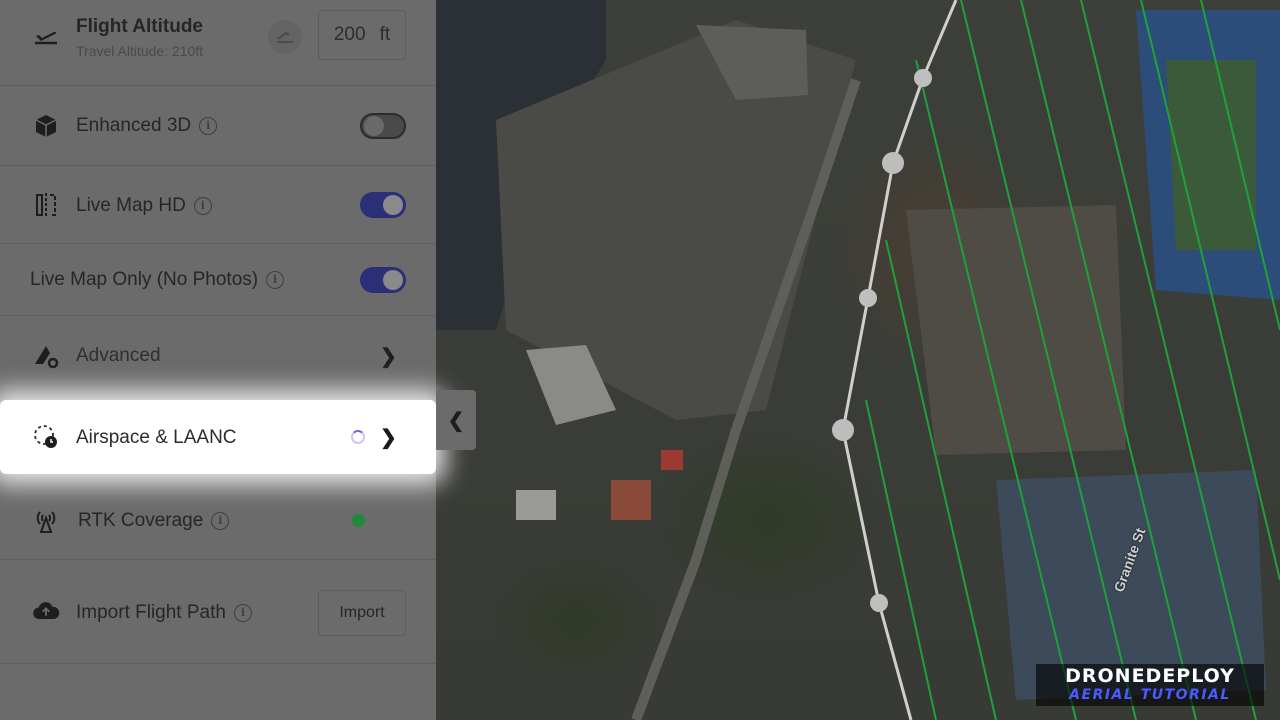 The image size is (1280, 720). What do you see at coordinates (139, 26) in the screenshot?
I see `flight-altitude-label: Flight Altitude` at bounding box center [139, 26].